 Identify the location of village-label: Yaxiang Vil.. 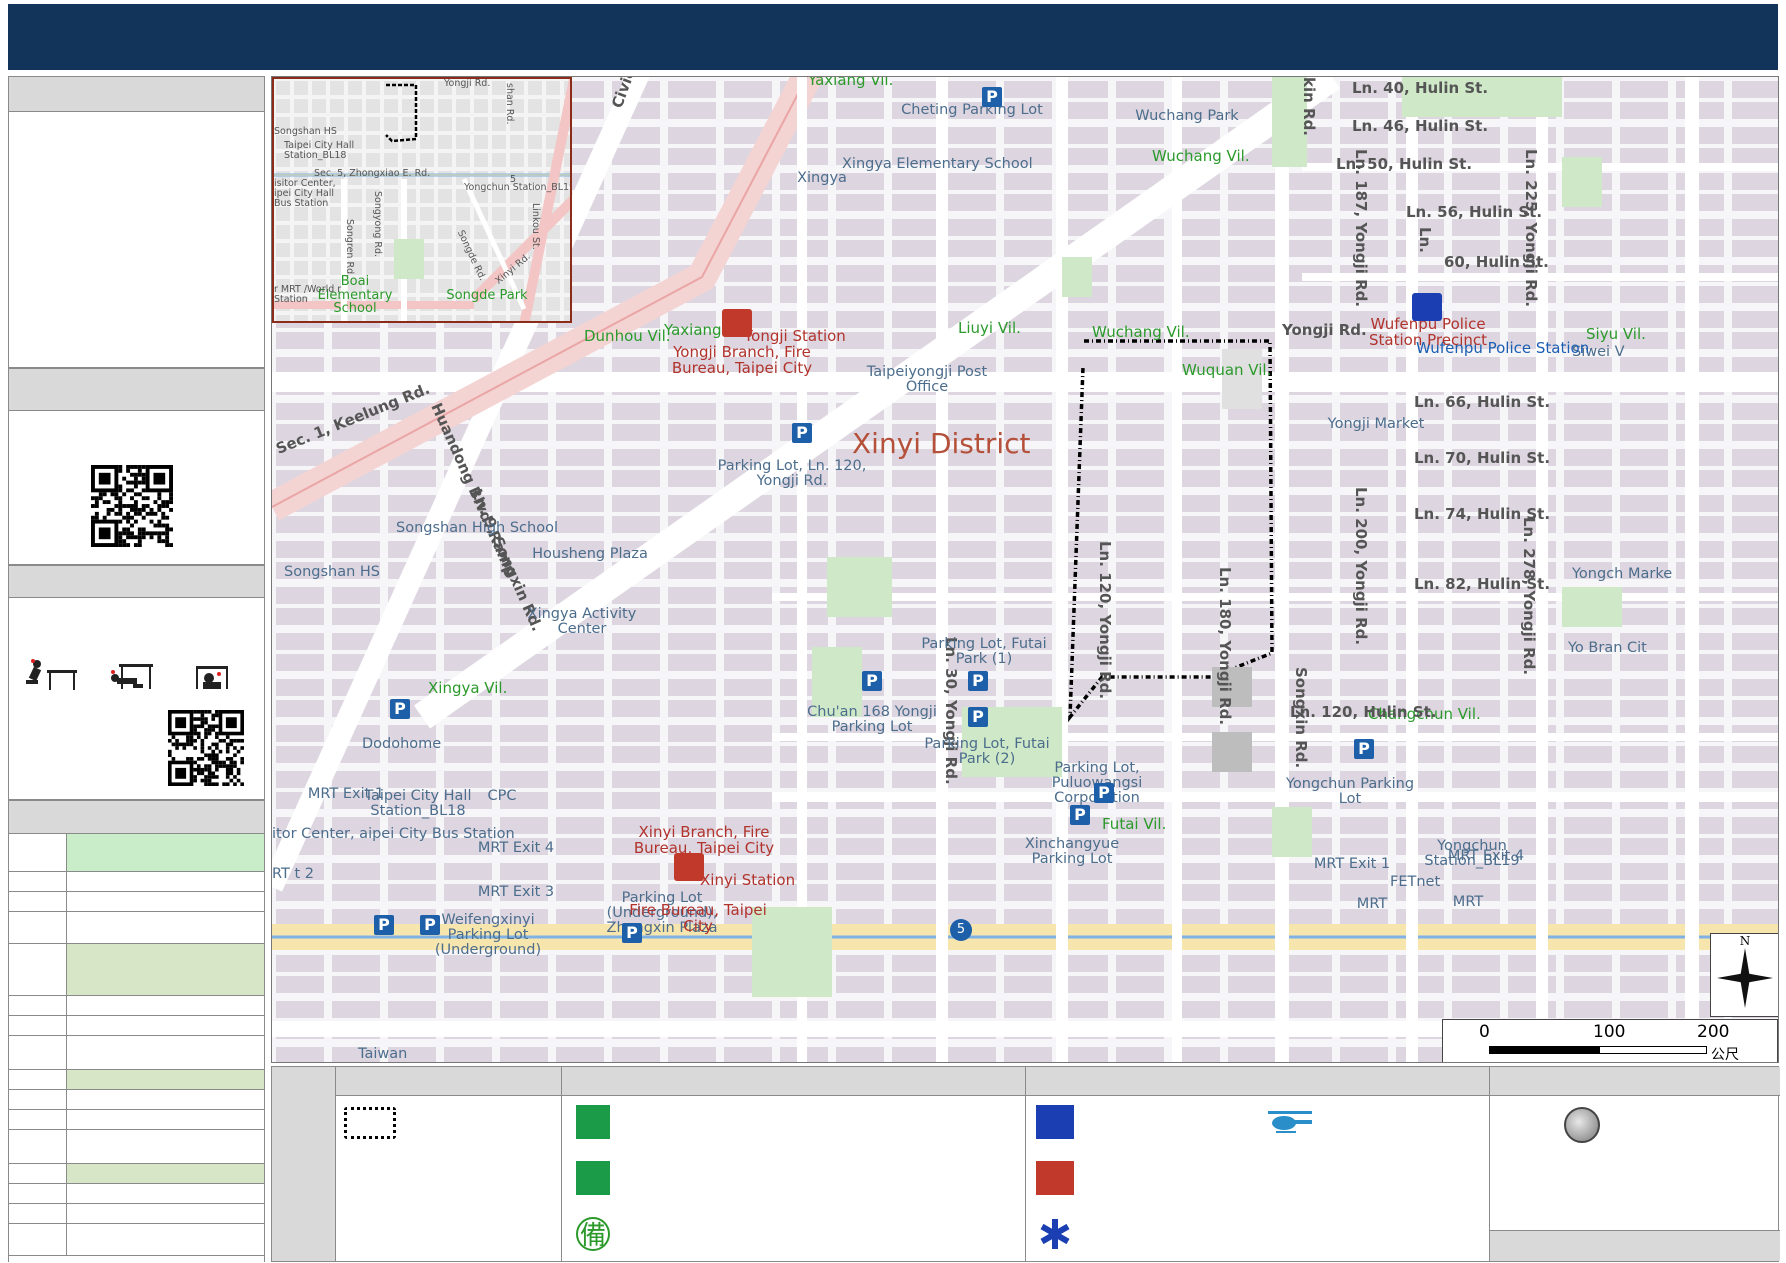
(851, 82).